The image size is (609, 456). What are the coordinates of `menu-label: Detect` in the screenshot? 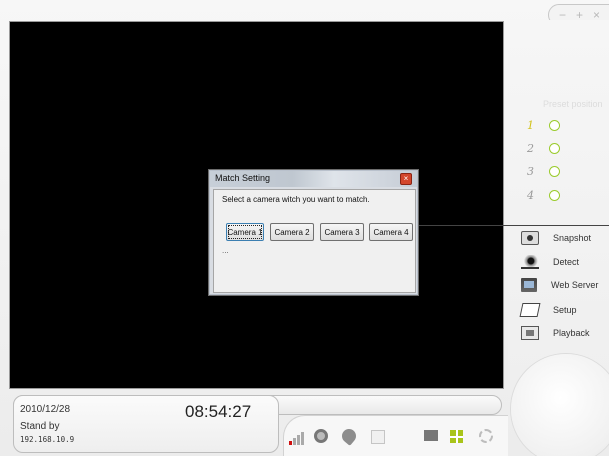 It's located at (566, 262).